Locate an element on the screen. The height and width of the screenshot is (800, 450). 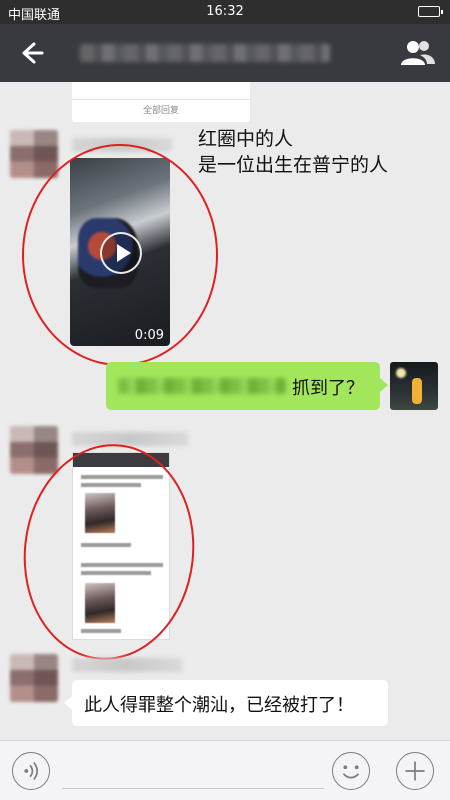
annotation-text: 红圈中的人 是一位出生在普宁的人 is located at coordinates (293, 152).